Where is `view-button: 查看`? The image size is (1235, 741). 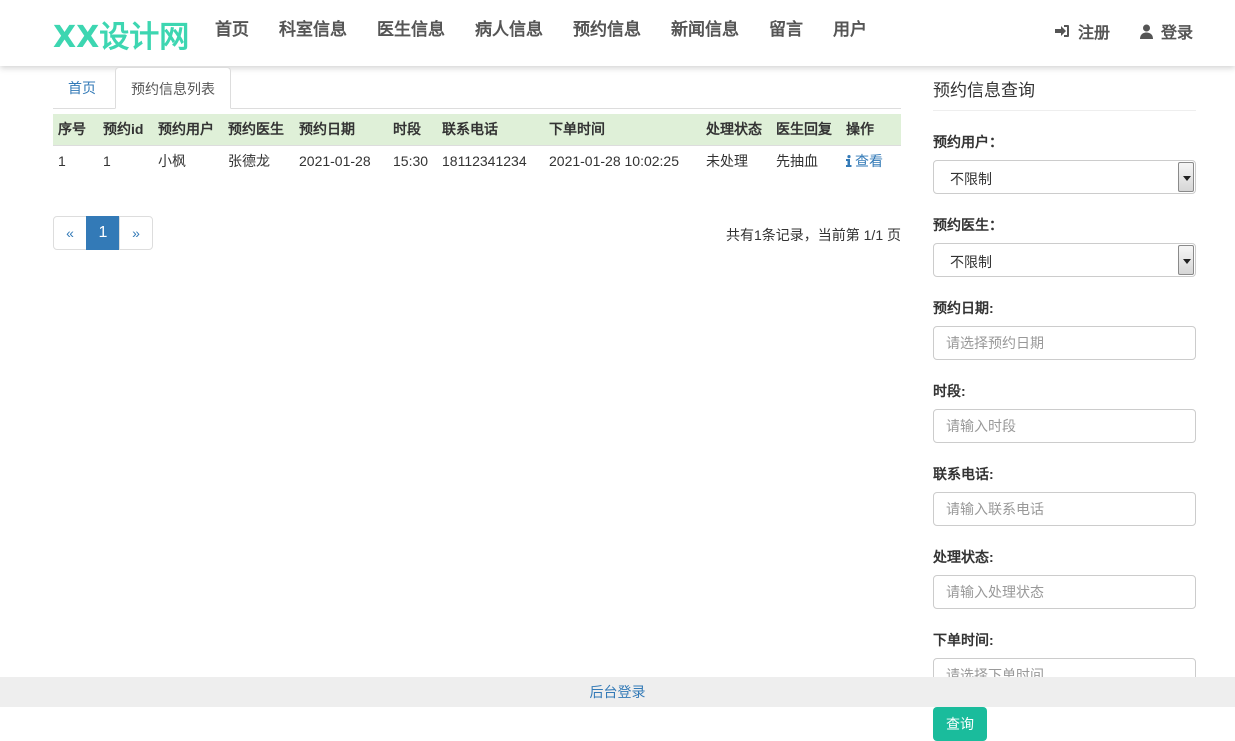 view-button: 查看 is located at coordinates (864, 161).